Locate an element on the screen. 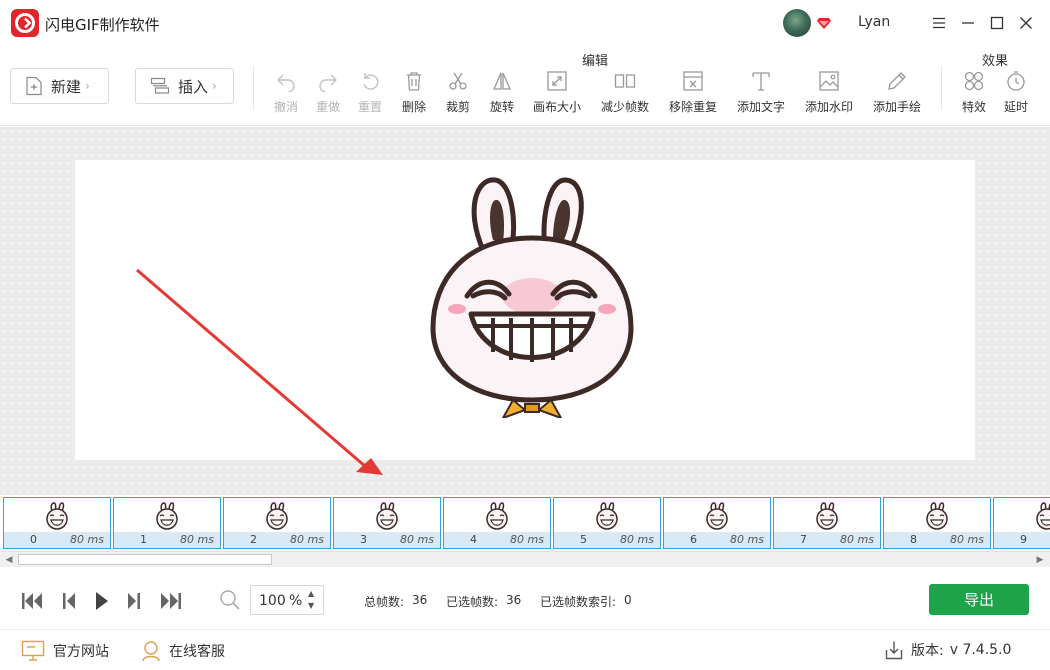  chevron-right-icon: › is located at coordinates (87, 86).